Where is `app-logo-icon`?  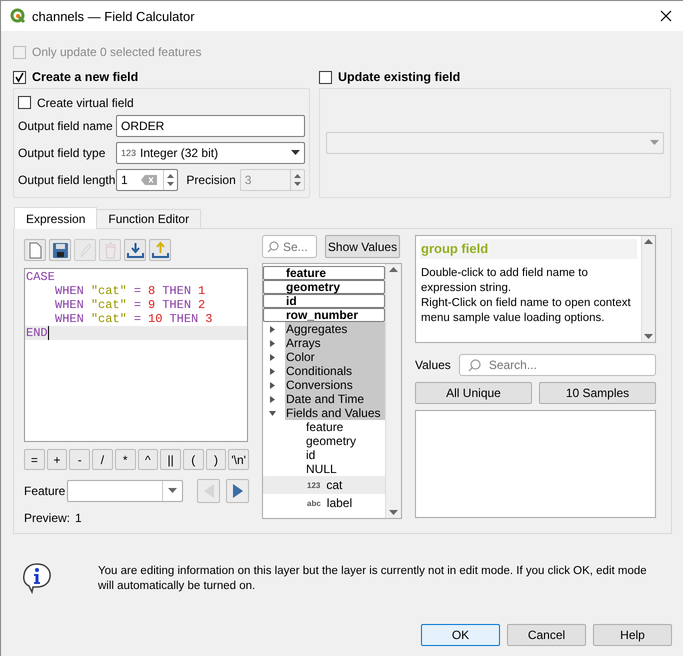
app-logo-icon is located at coordinates (18, 16).